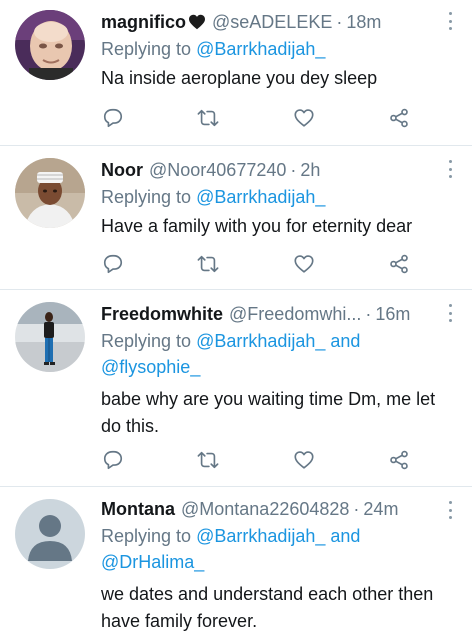 Image resolution: width=472 pixels, height=635 pixels. I want to click on user-handle: @seADELEKE, so click(272, 22).